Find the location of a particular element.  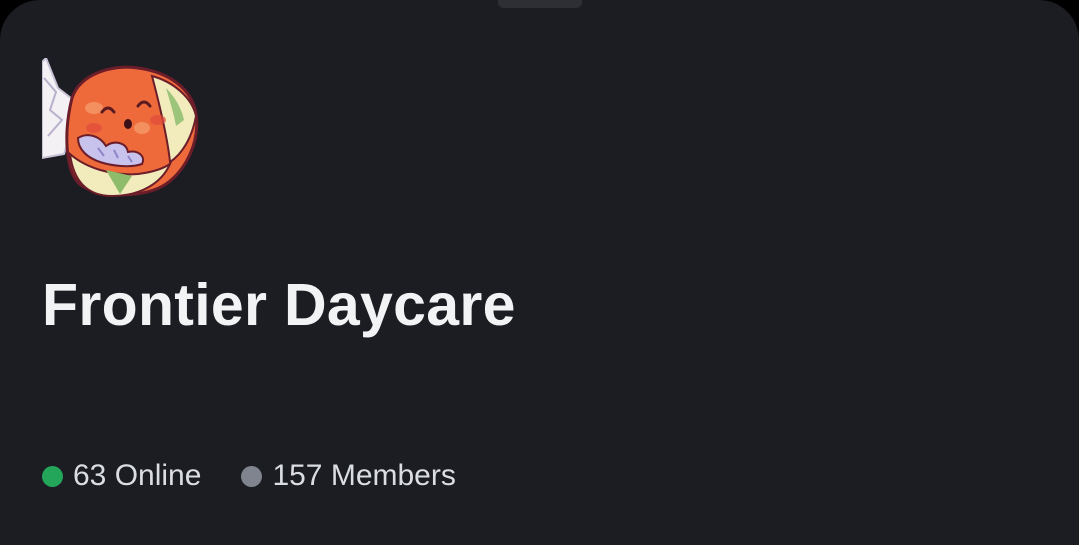

member-count: 157 Members is located at coordinates (348, 476).